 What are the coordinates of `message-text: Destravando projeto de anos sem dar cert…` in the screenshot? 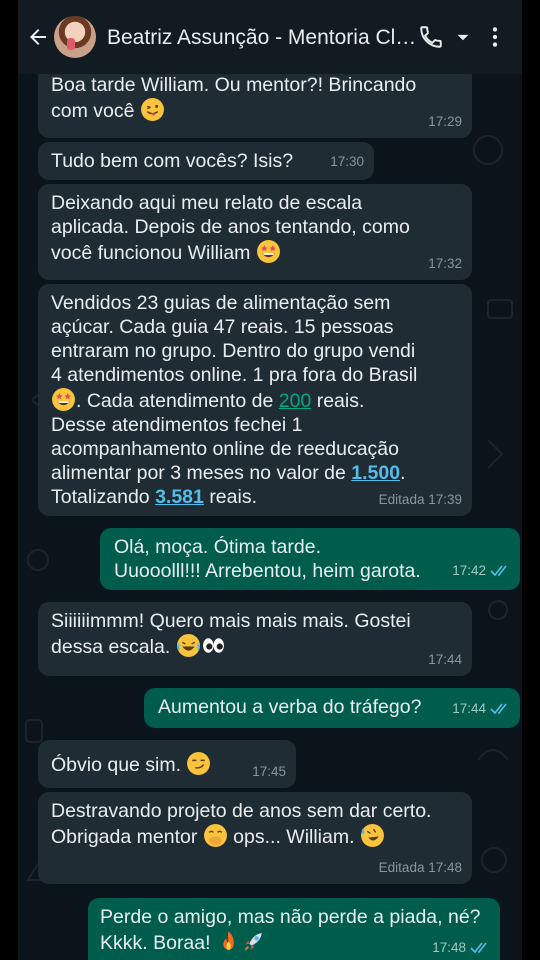 It's located at (241, 811).